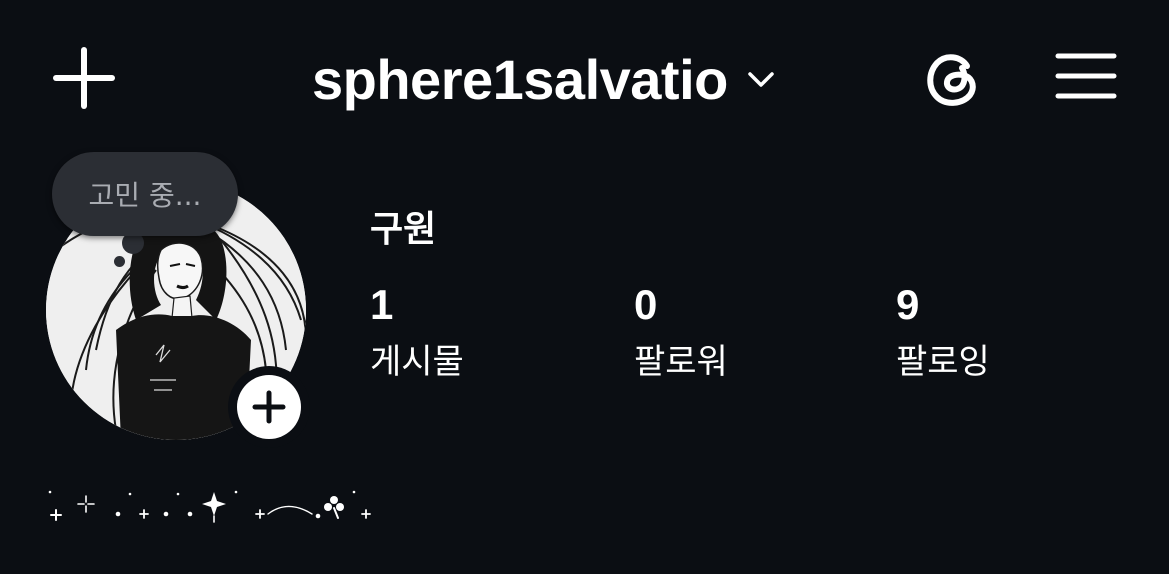  Describe the element at coordinates (417, 332) in the screenshot. I see `stat-posts: 1 게시물` at that location.